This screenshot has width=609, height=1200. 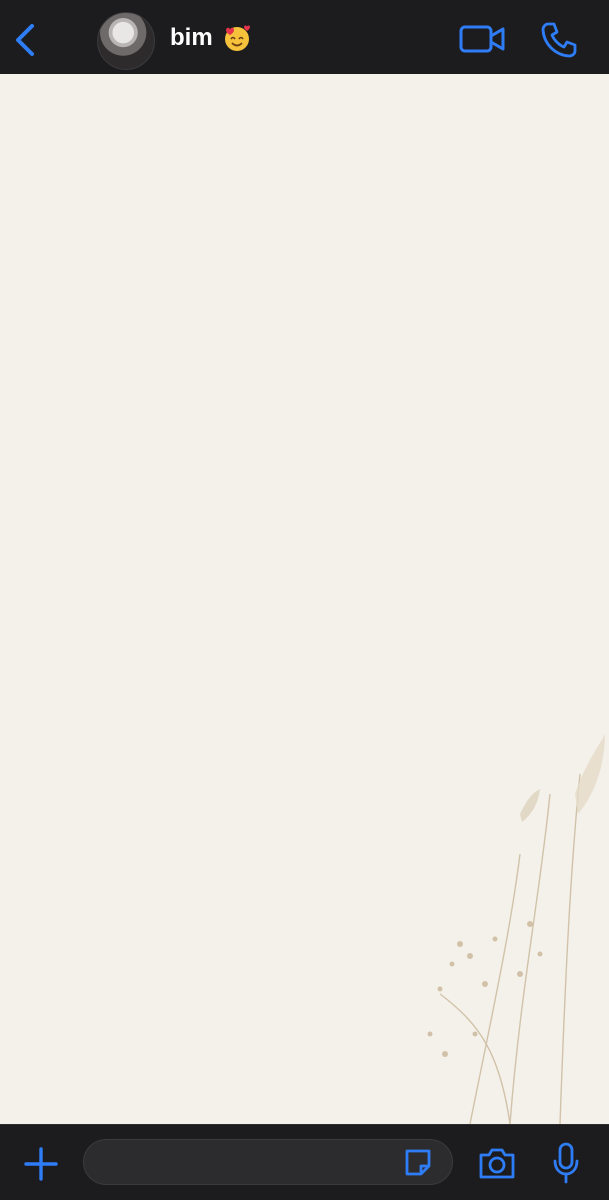 I want to click on smiling-face-with-hearts-emoji, so click(x=237, y=38).